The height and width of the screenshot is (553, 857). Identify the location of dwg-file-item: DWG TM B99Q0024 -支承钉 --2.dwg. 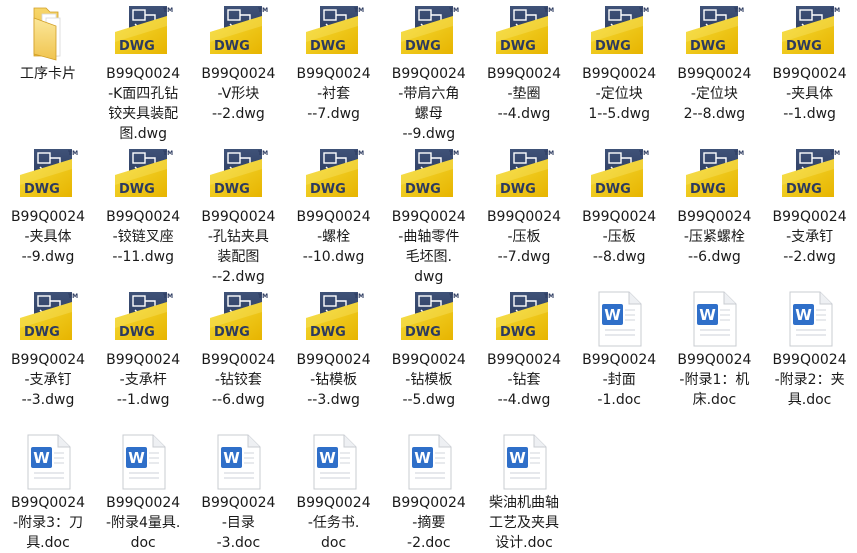
(810, 207).